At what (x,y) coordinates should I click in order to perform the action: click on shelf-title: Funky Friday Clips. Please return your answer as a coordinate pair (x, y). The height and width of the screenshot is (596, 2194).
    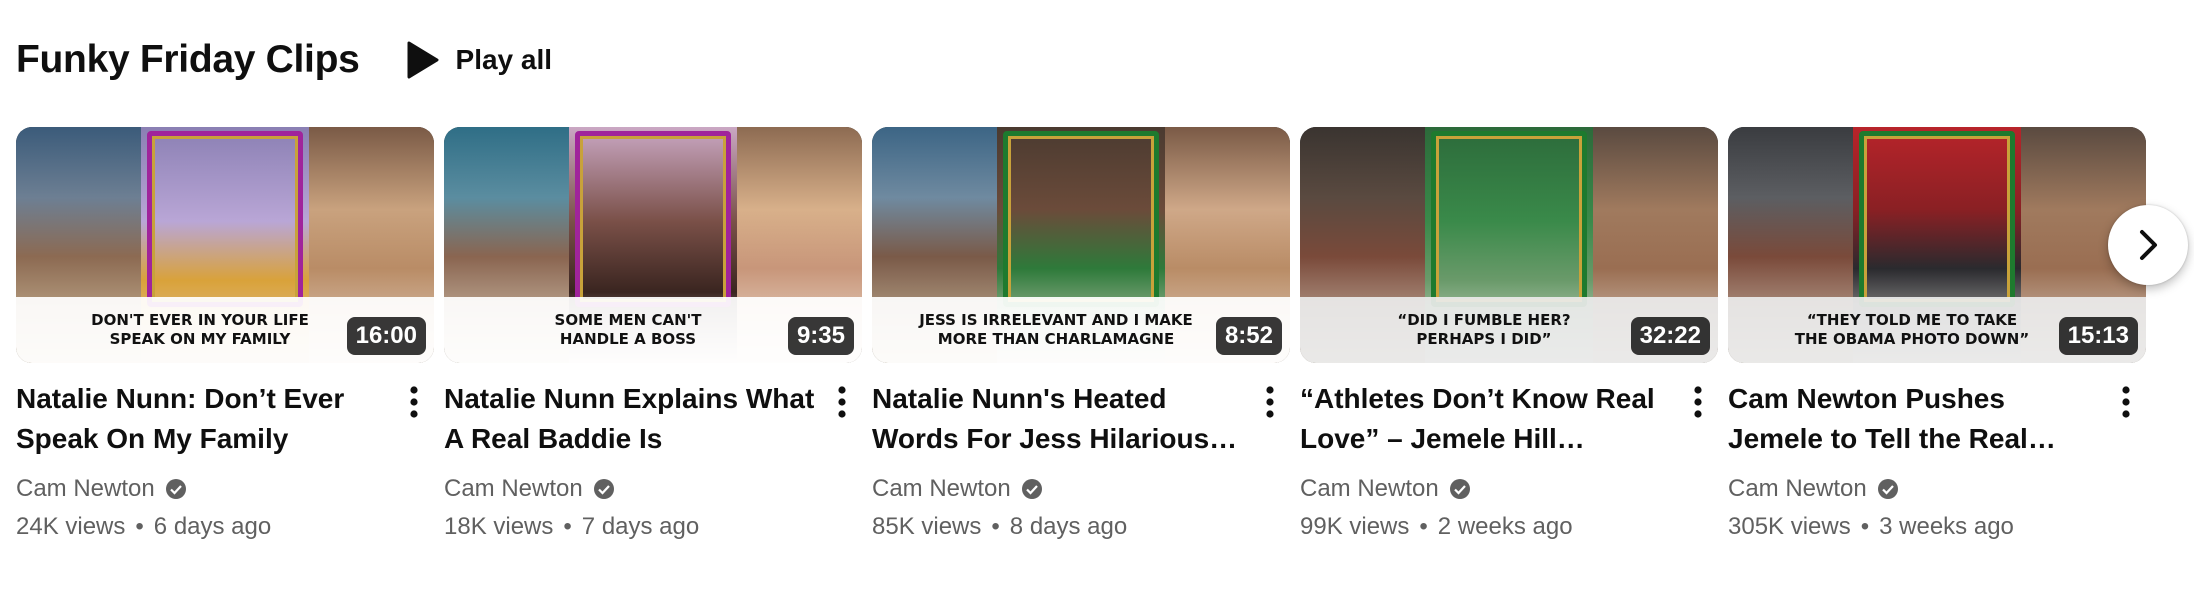
    Looking at the image, I should click on (188, 60).